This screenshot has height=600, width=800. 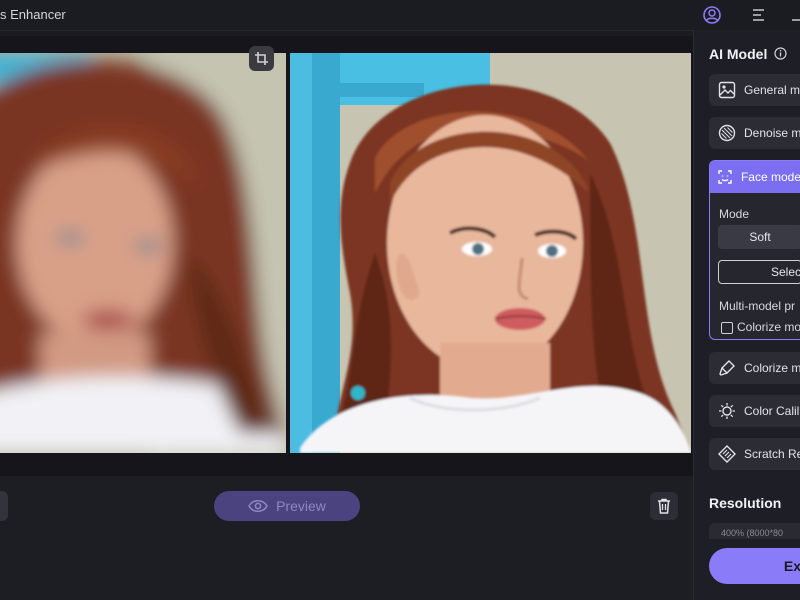 What do you see at coordinates (727, 411) in the screenshot?
I see `brightness-icon` at bounding box center [727, 411].